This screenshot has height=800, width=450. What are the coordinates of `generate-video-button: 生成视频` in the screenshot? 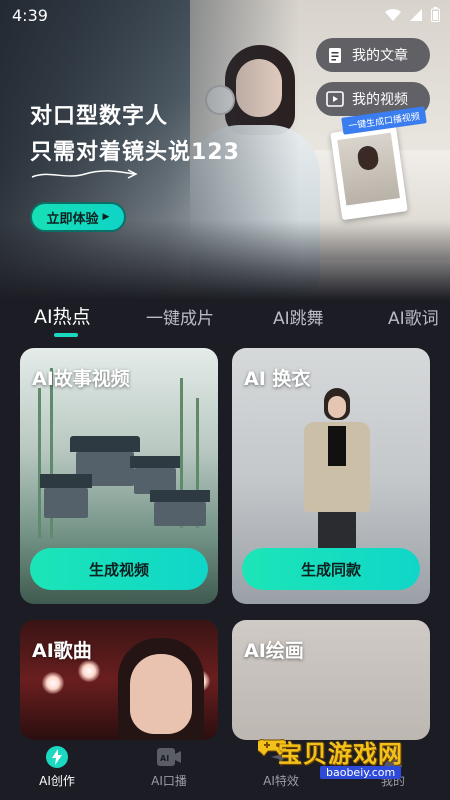 It's located at (119, 569).